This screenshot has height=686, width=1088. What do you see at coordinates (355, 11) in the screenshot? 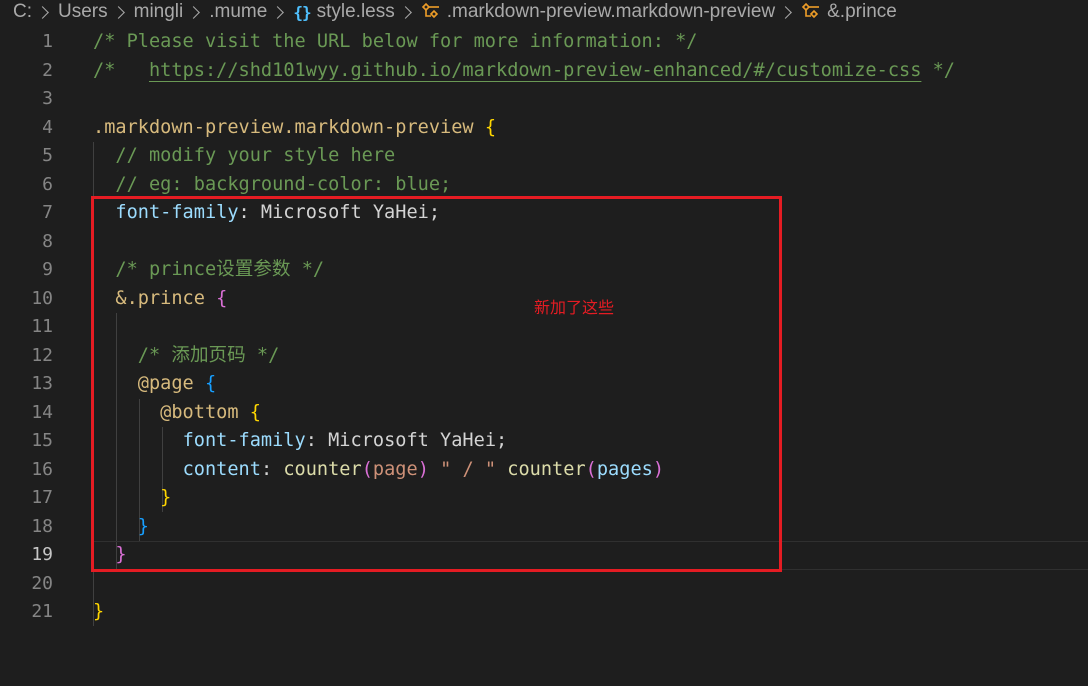
I see `breadcrumb-label: style.less` at bounding box center [355, 11].